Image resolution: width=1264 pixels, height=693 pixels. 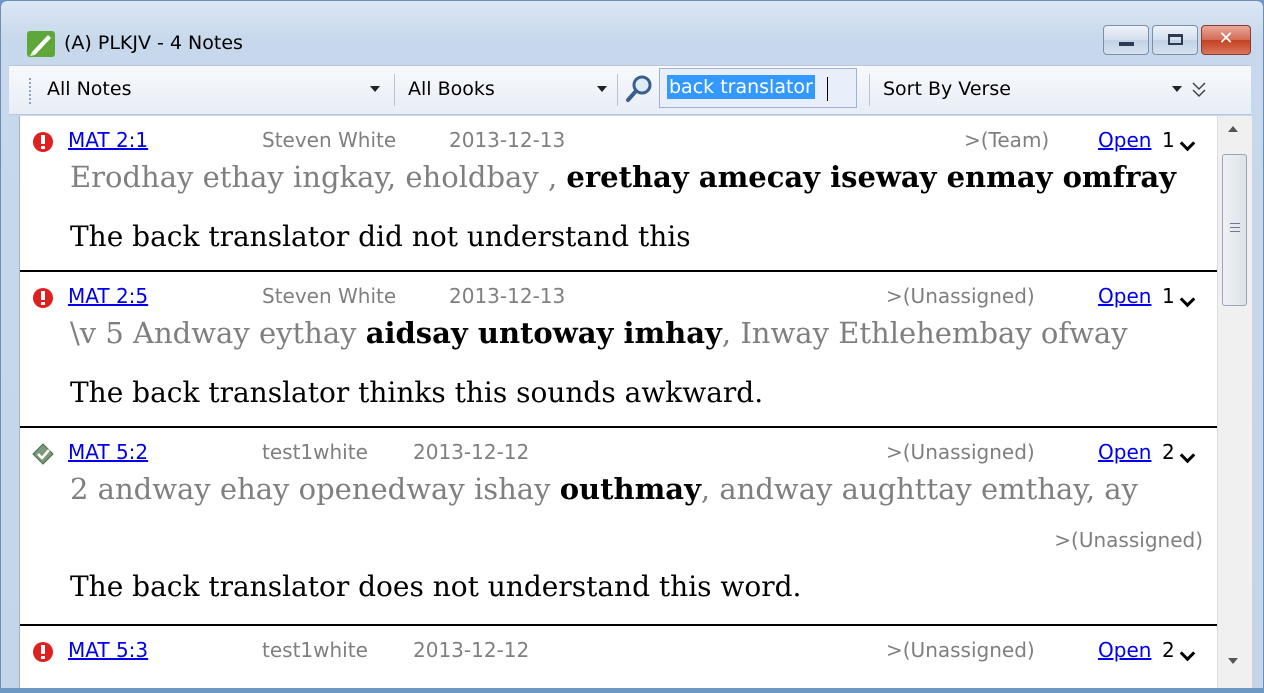 I want to click on maximize-button, so click(x=1175, y=40).